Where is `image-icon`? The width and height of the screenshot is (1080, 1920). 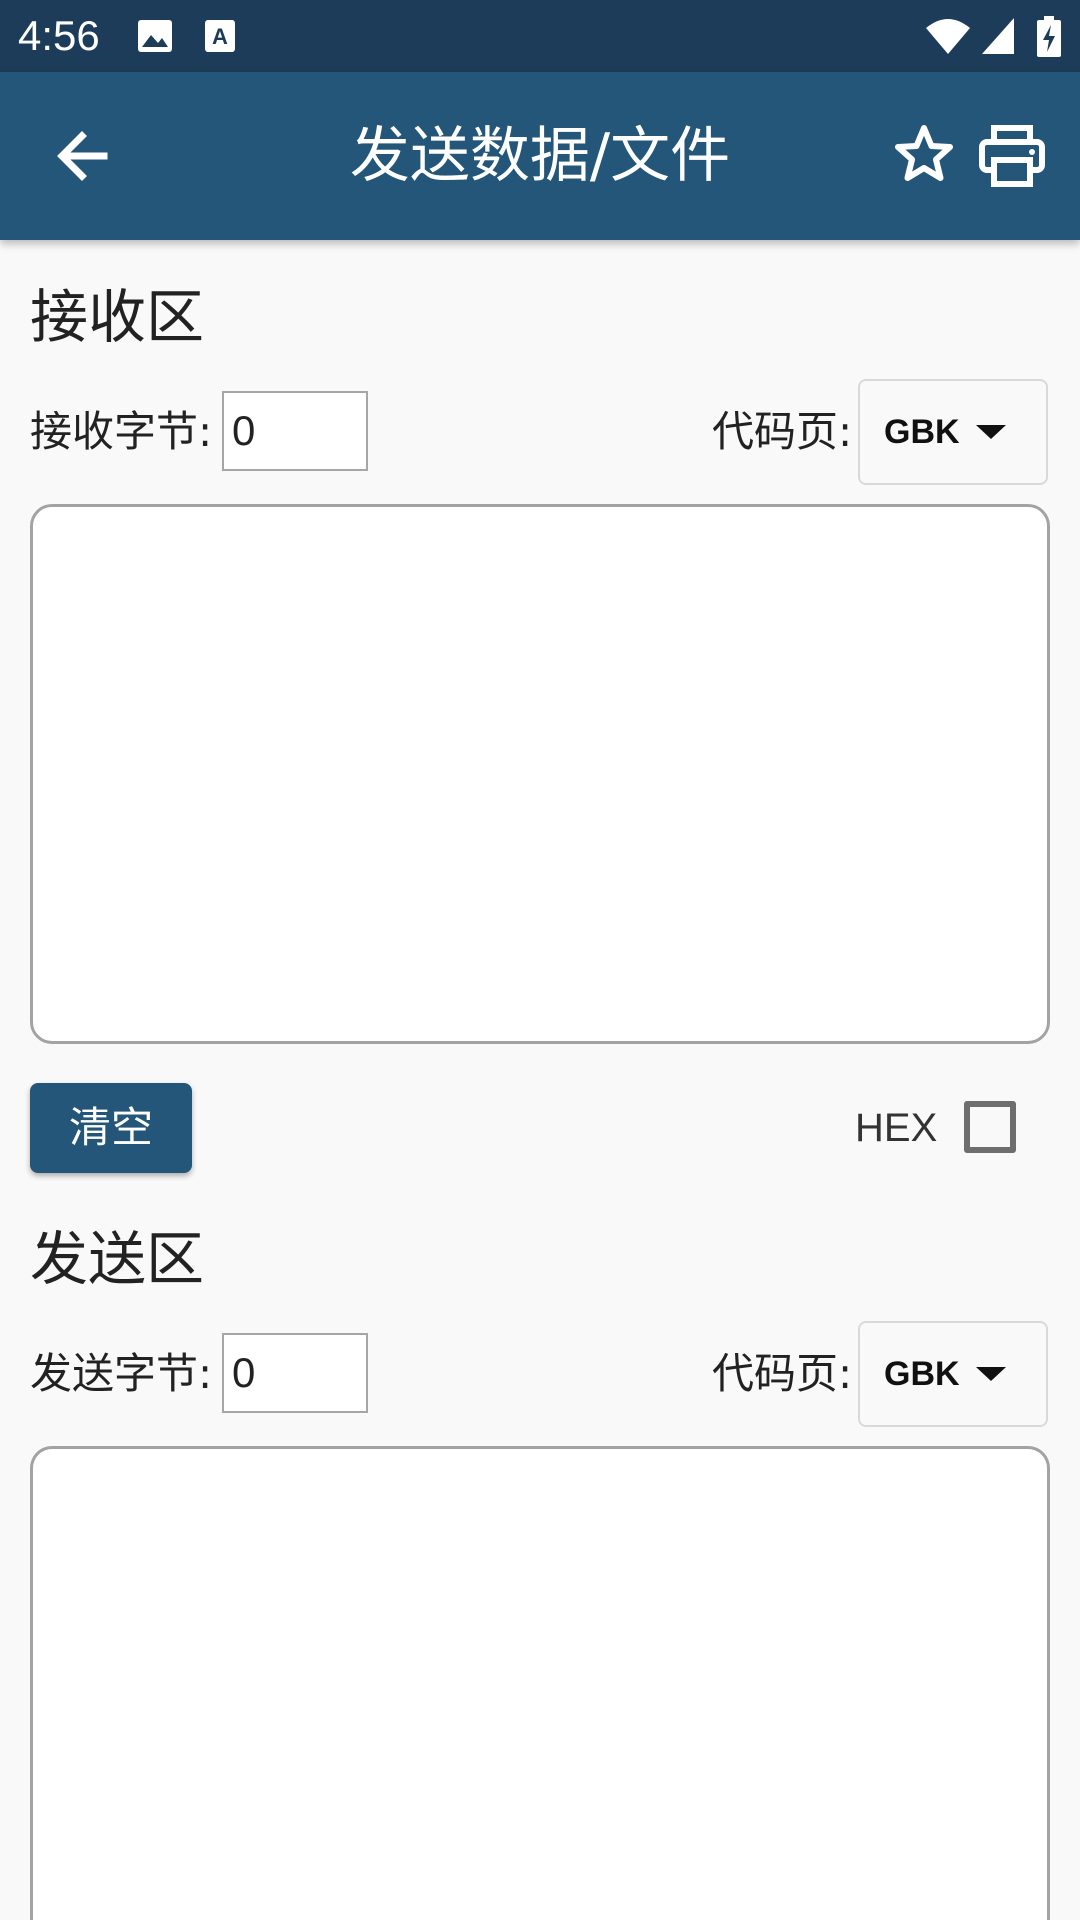
image-icon is located at coordinates (155, 38).